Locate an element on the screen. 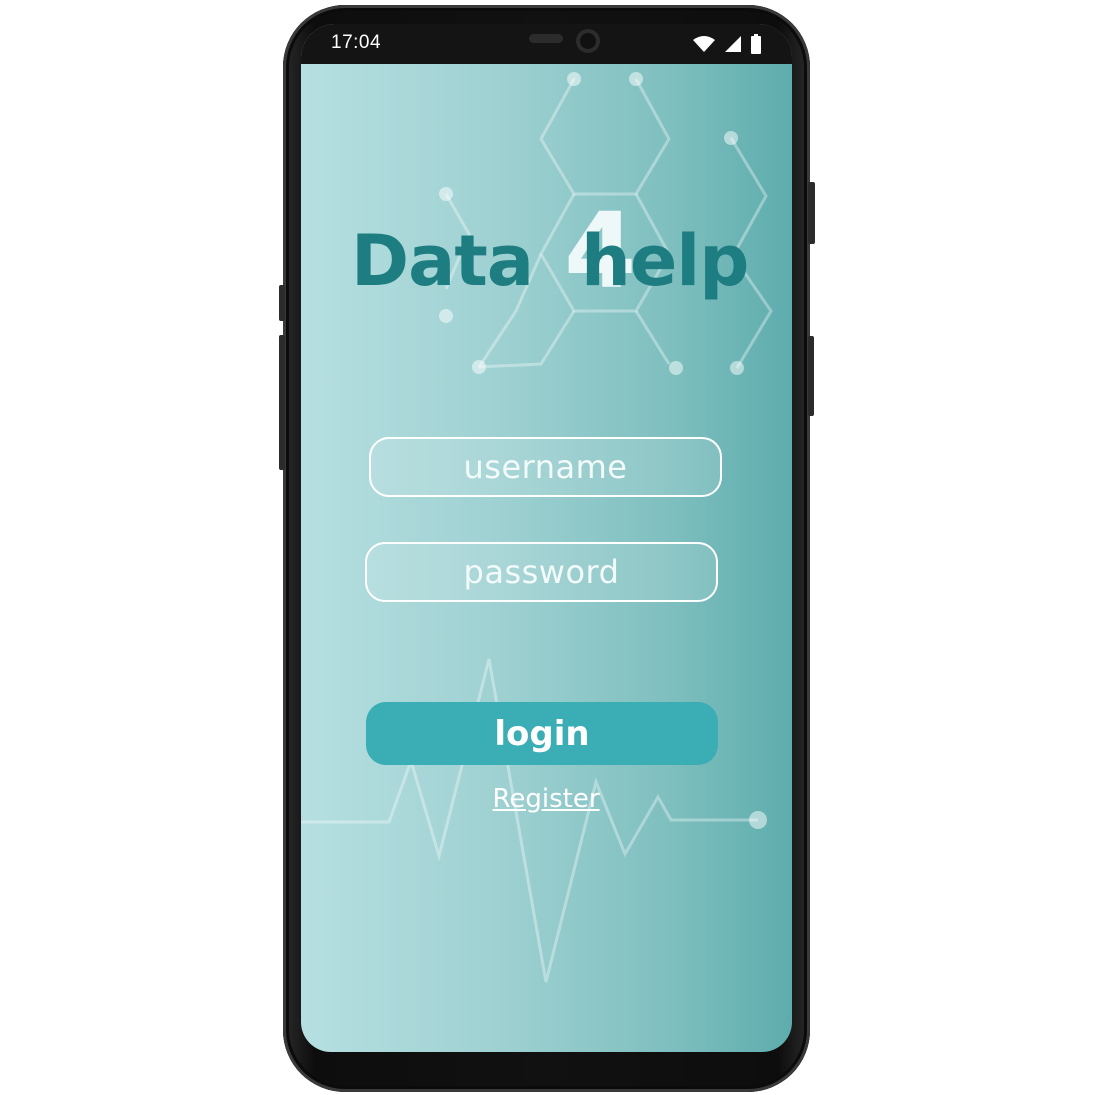  wifi-icon is located at coordinates (704, 44).